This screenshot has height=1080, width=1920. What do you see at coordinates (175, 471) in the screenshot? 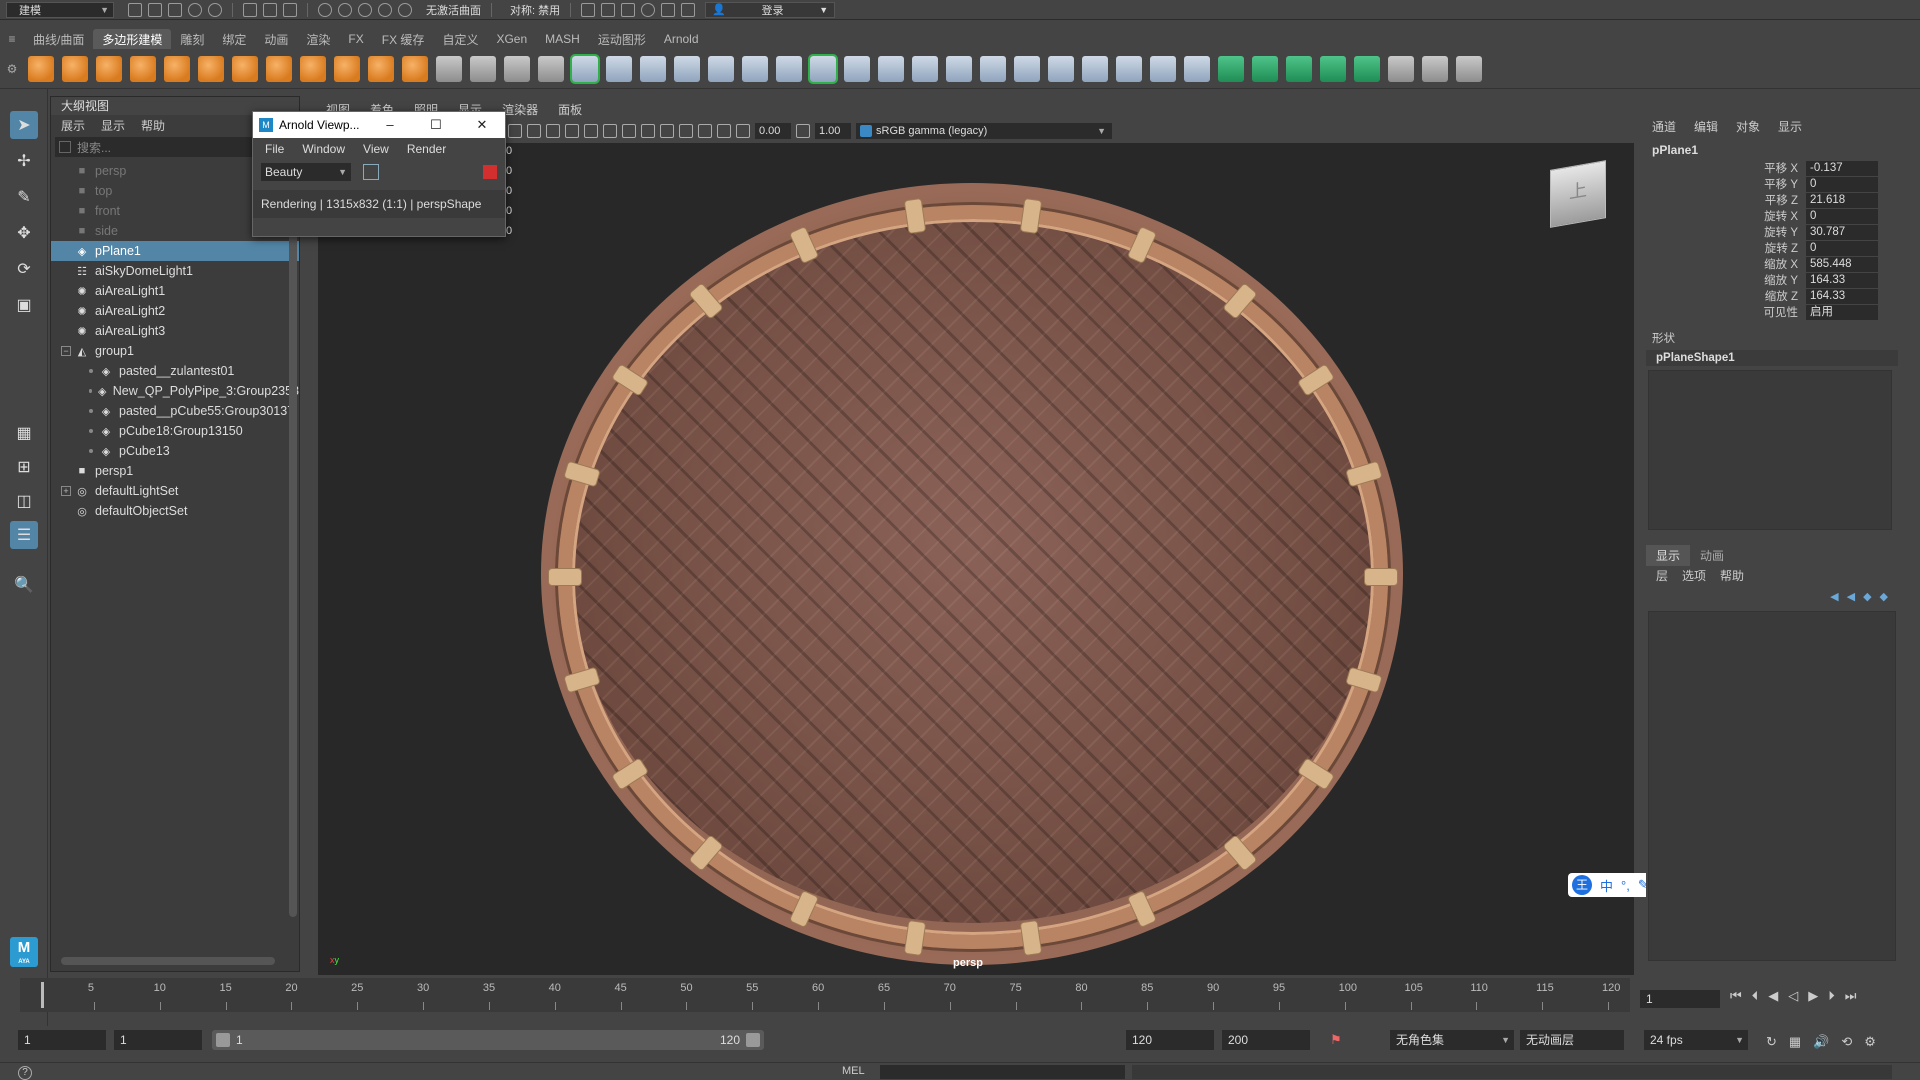
I see `outliner-item: ■ persp1` at bounding box center [175, 471].